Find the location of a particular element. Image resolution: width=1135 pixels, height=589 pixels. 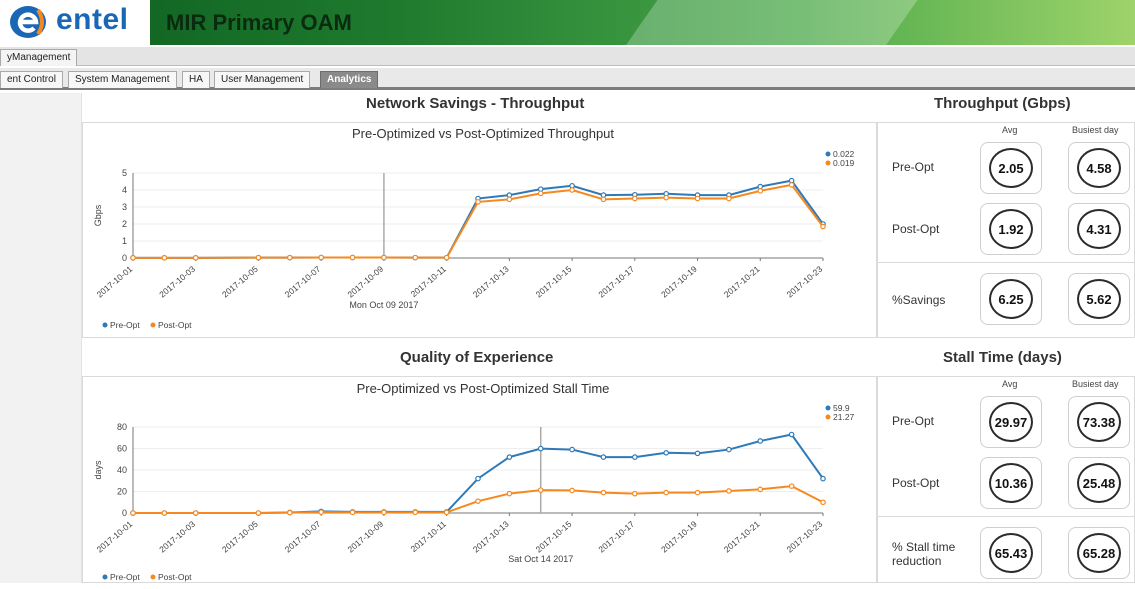

stat-row-post-opt: Post-Opt 1.92 4.31 is located at coordinates (1006, 231).